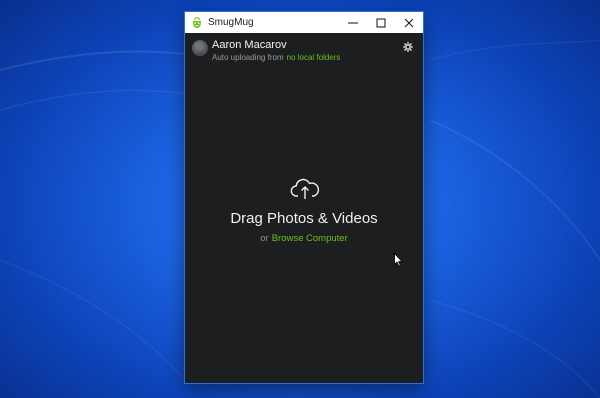  I want to click on minimize-icon, so click(353, 22).